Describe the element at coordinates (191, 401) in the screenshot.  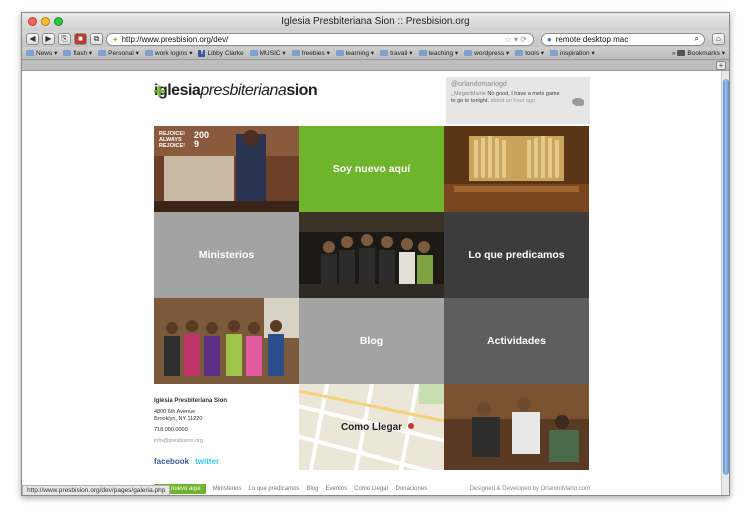
I see `church-name: Iglesia Presbiteriana Sion` at that location.